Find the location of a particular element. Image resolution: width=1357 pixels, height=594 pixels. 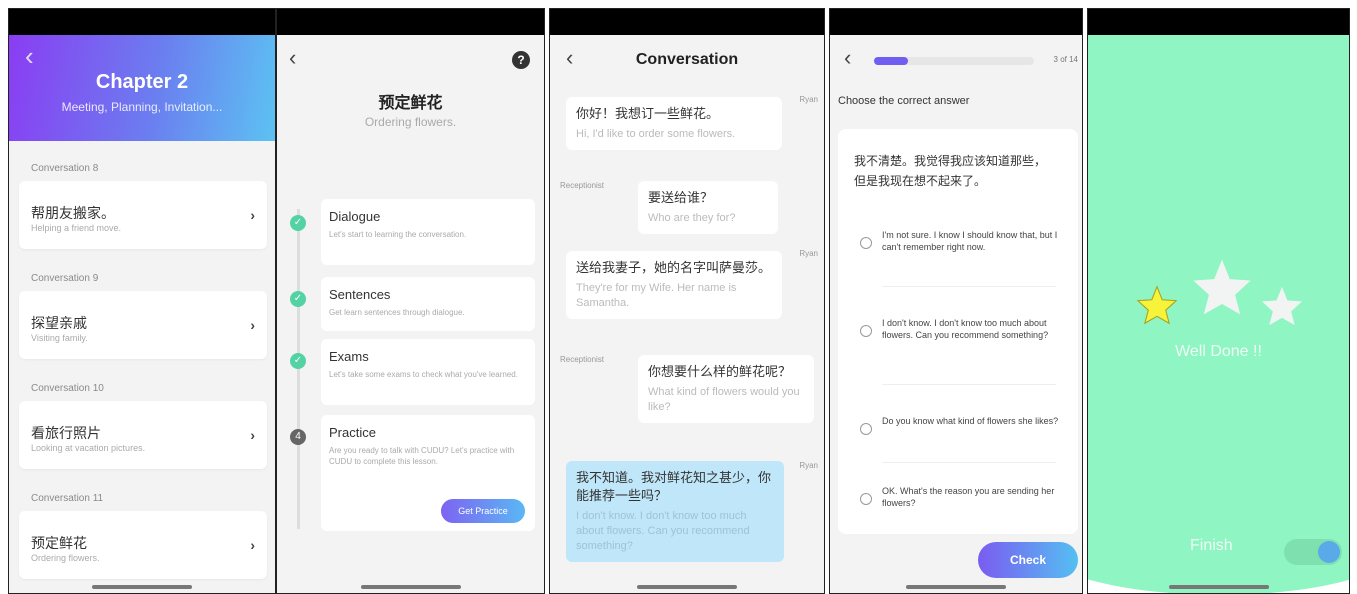

conversation-title-zh: 预定鲜花 is located at coordinates (59, 543).